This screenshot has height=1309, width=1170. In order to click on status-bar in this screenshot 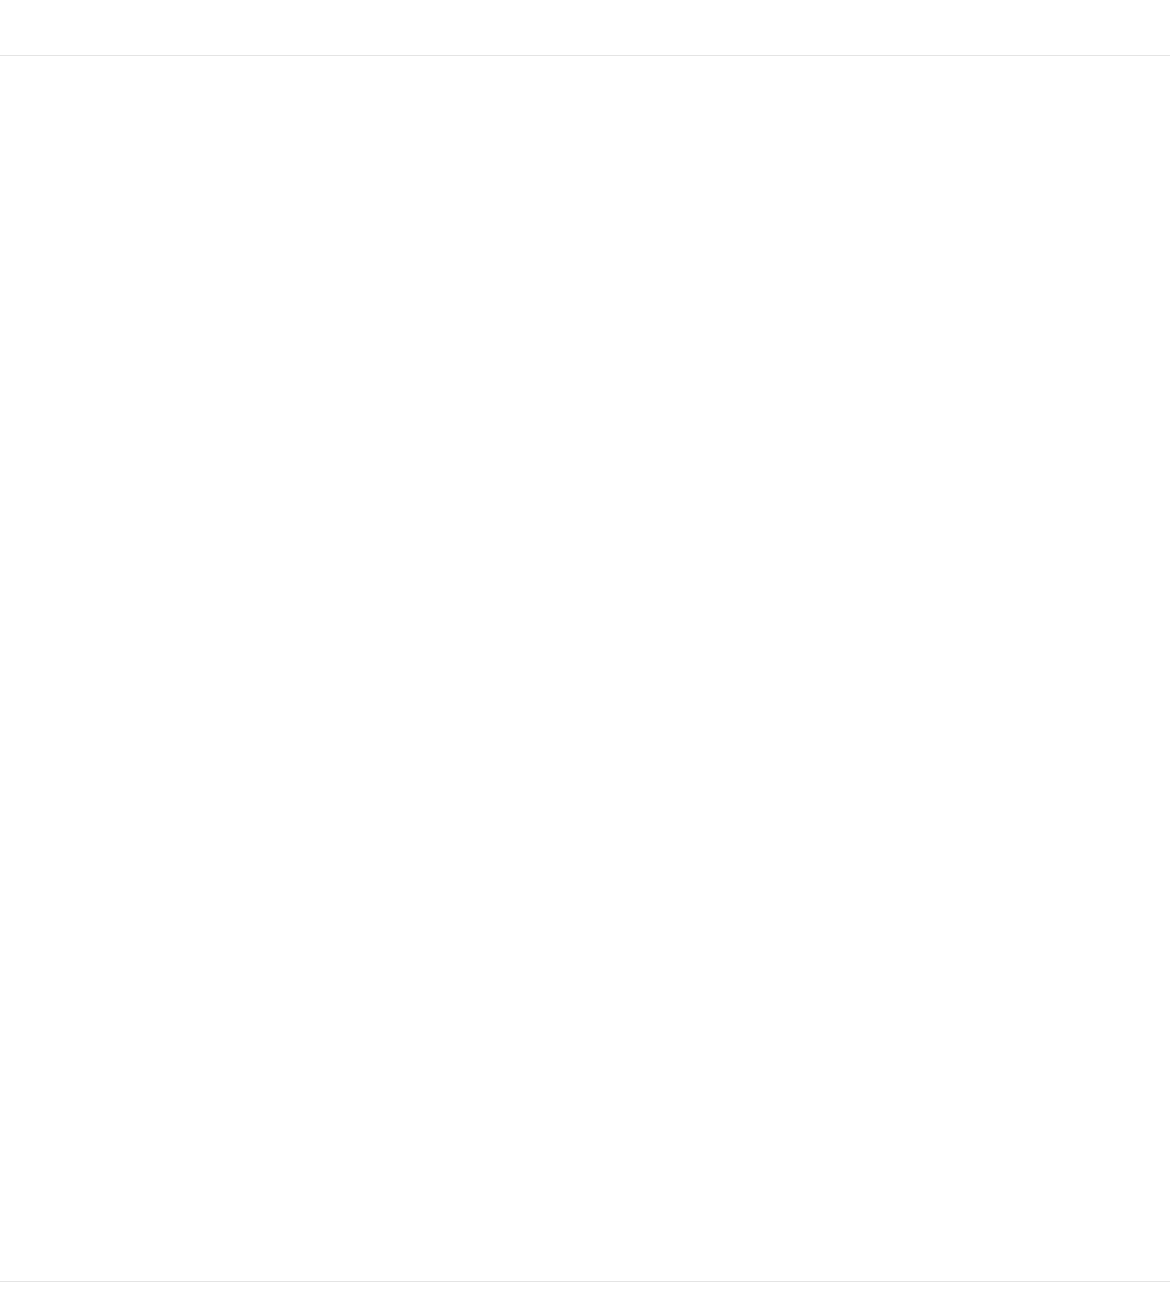, I will do `click(585, 1295)`.